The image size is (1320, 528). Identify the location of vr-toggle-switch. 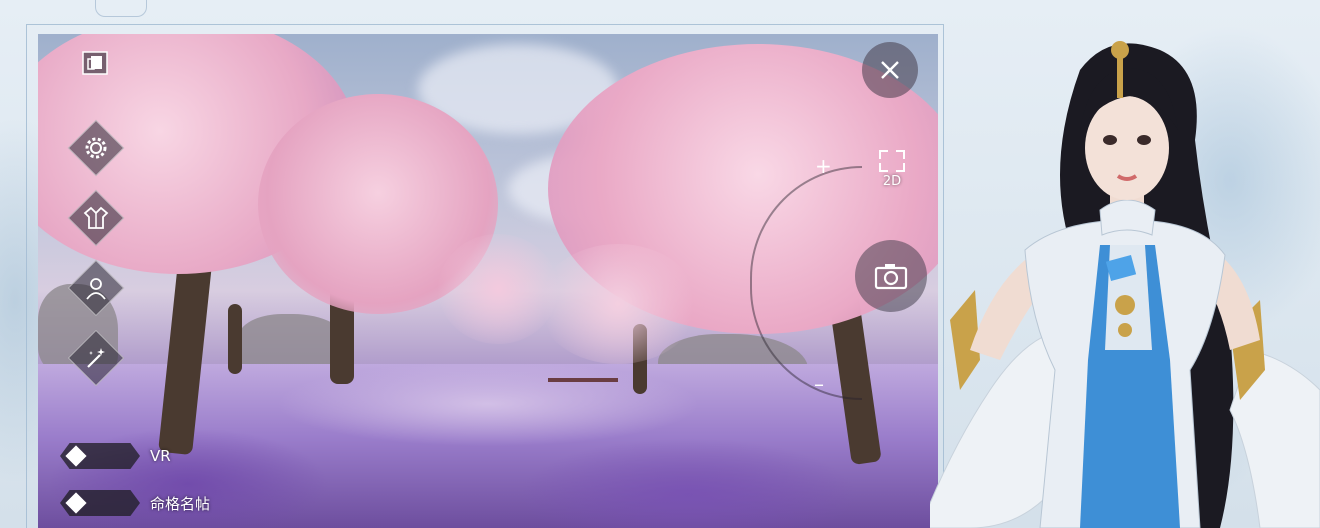
(100, 456).